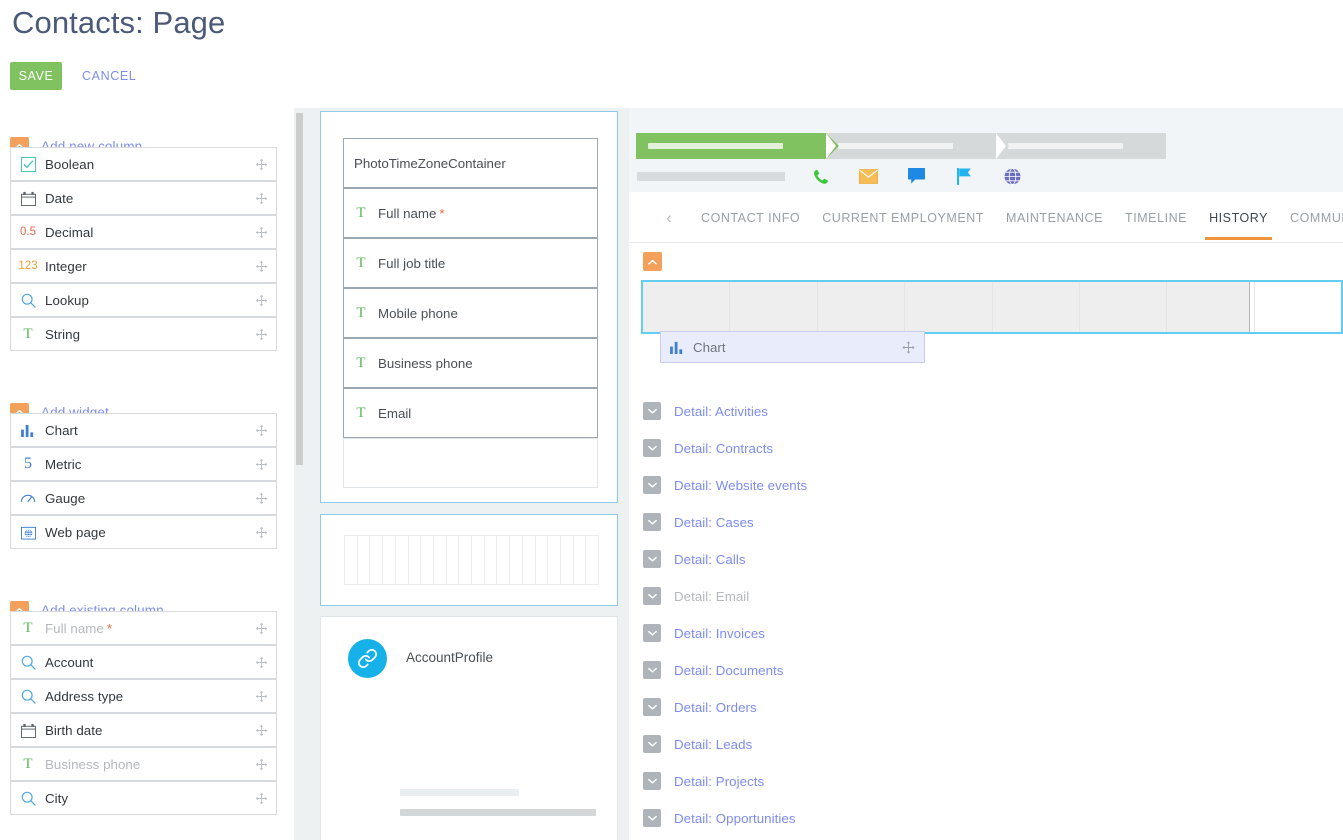  I want to click on detail-item-website-events: Detail: Website events, so click(725, 485).